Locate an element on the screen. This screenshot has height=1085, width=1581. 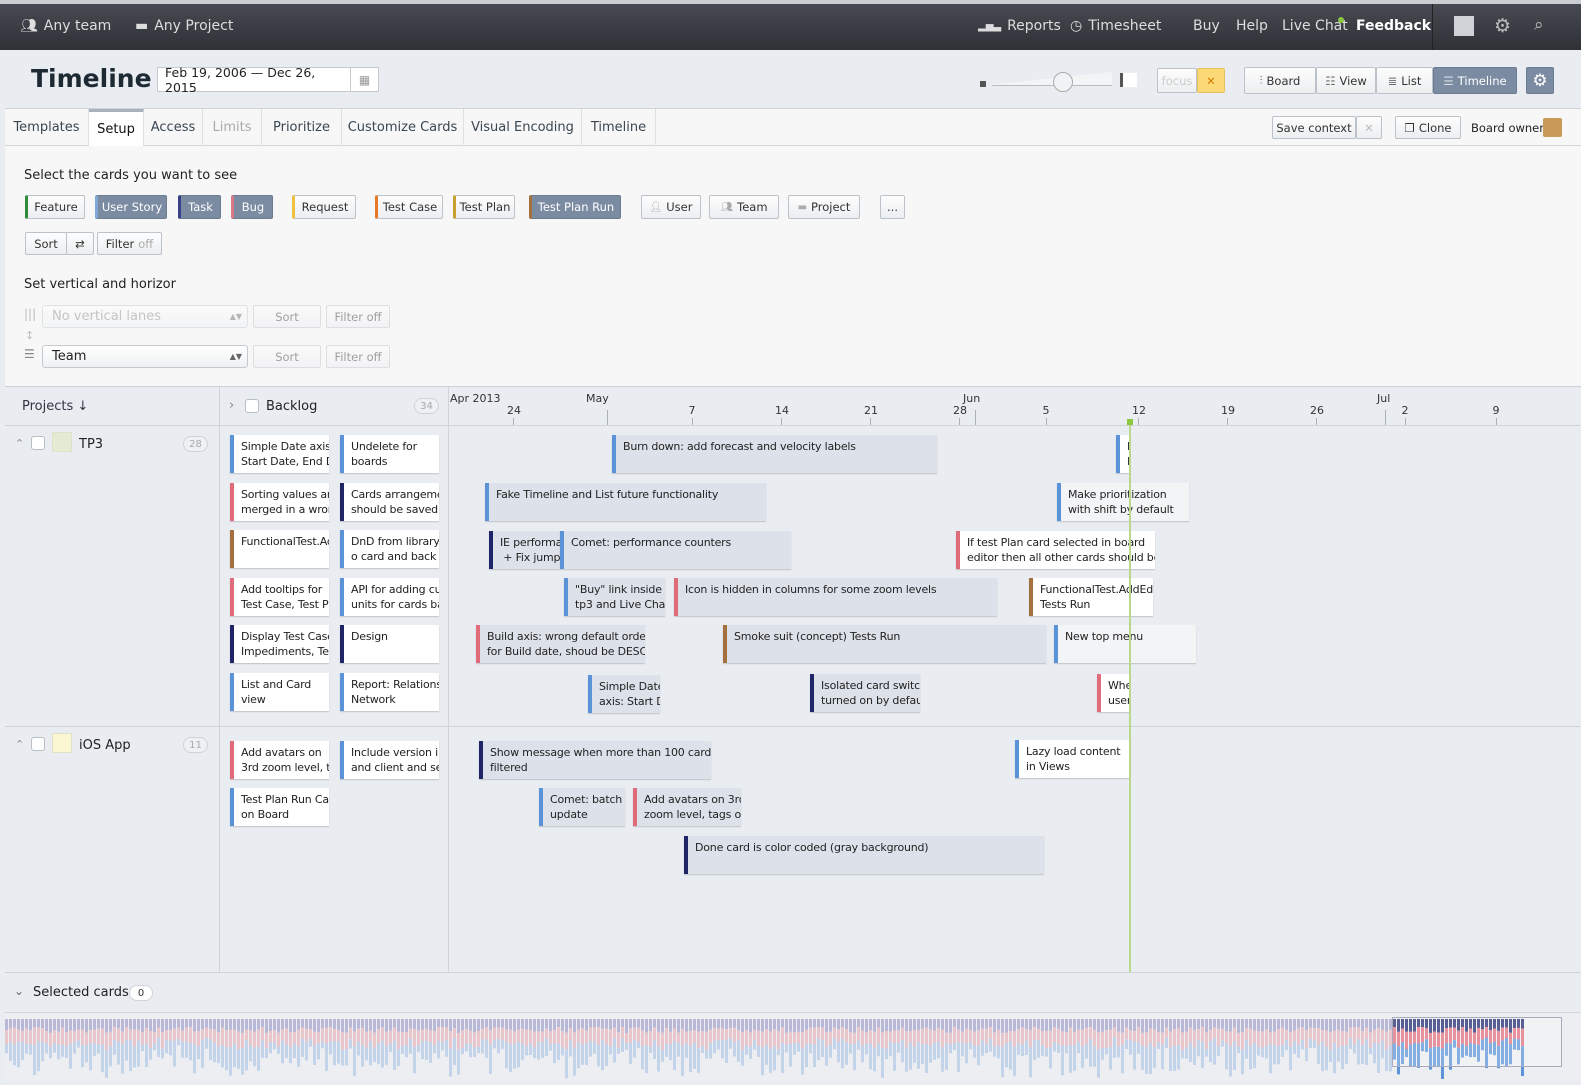
backlog-checkbox is located at coordinates (252, 406).